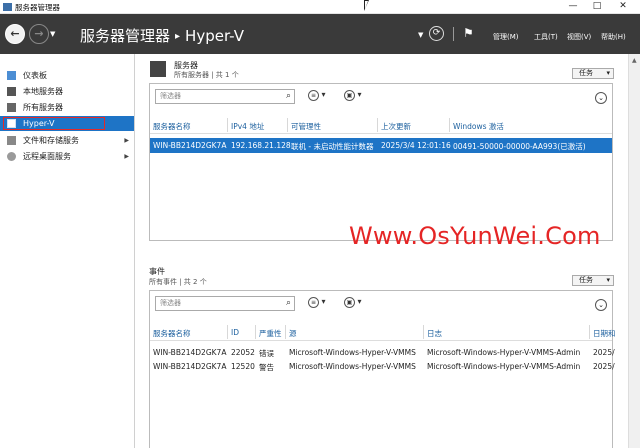 The image size is (640, 448). I want to click on notifications-flag-icon: ⚑, so click(468, 33).